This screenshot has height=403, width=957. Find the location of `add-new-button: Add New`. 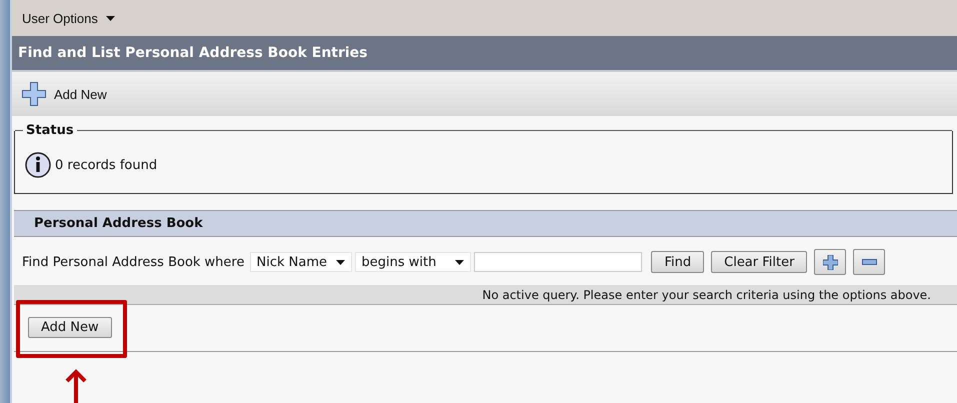

add-new-button: Add New is located at coordinates (70, 327).